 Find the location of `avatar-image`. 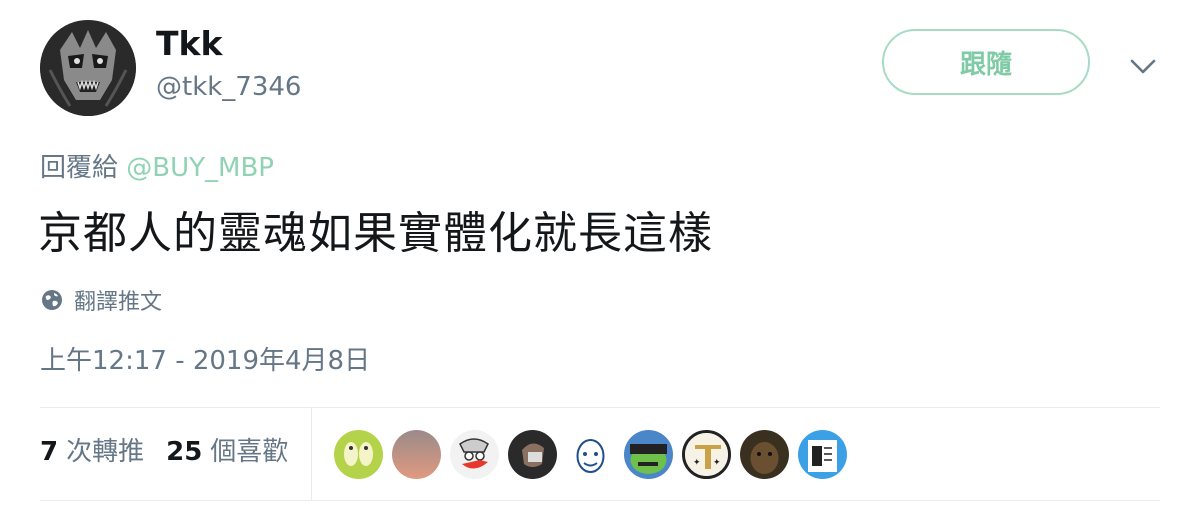

avatar-image is located at coordinates (88, 68).